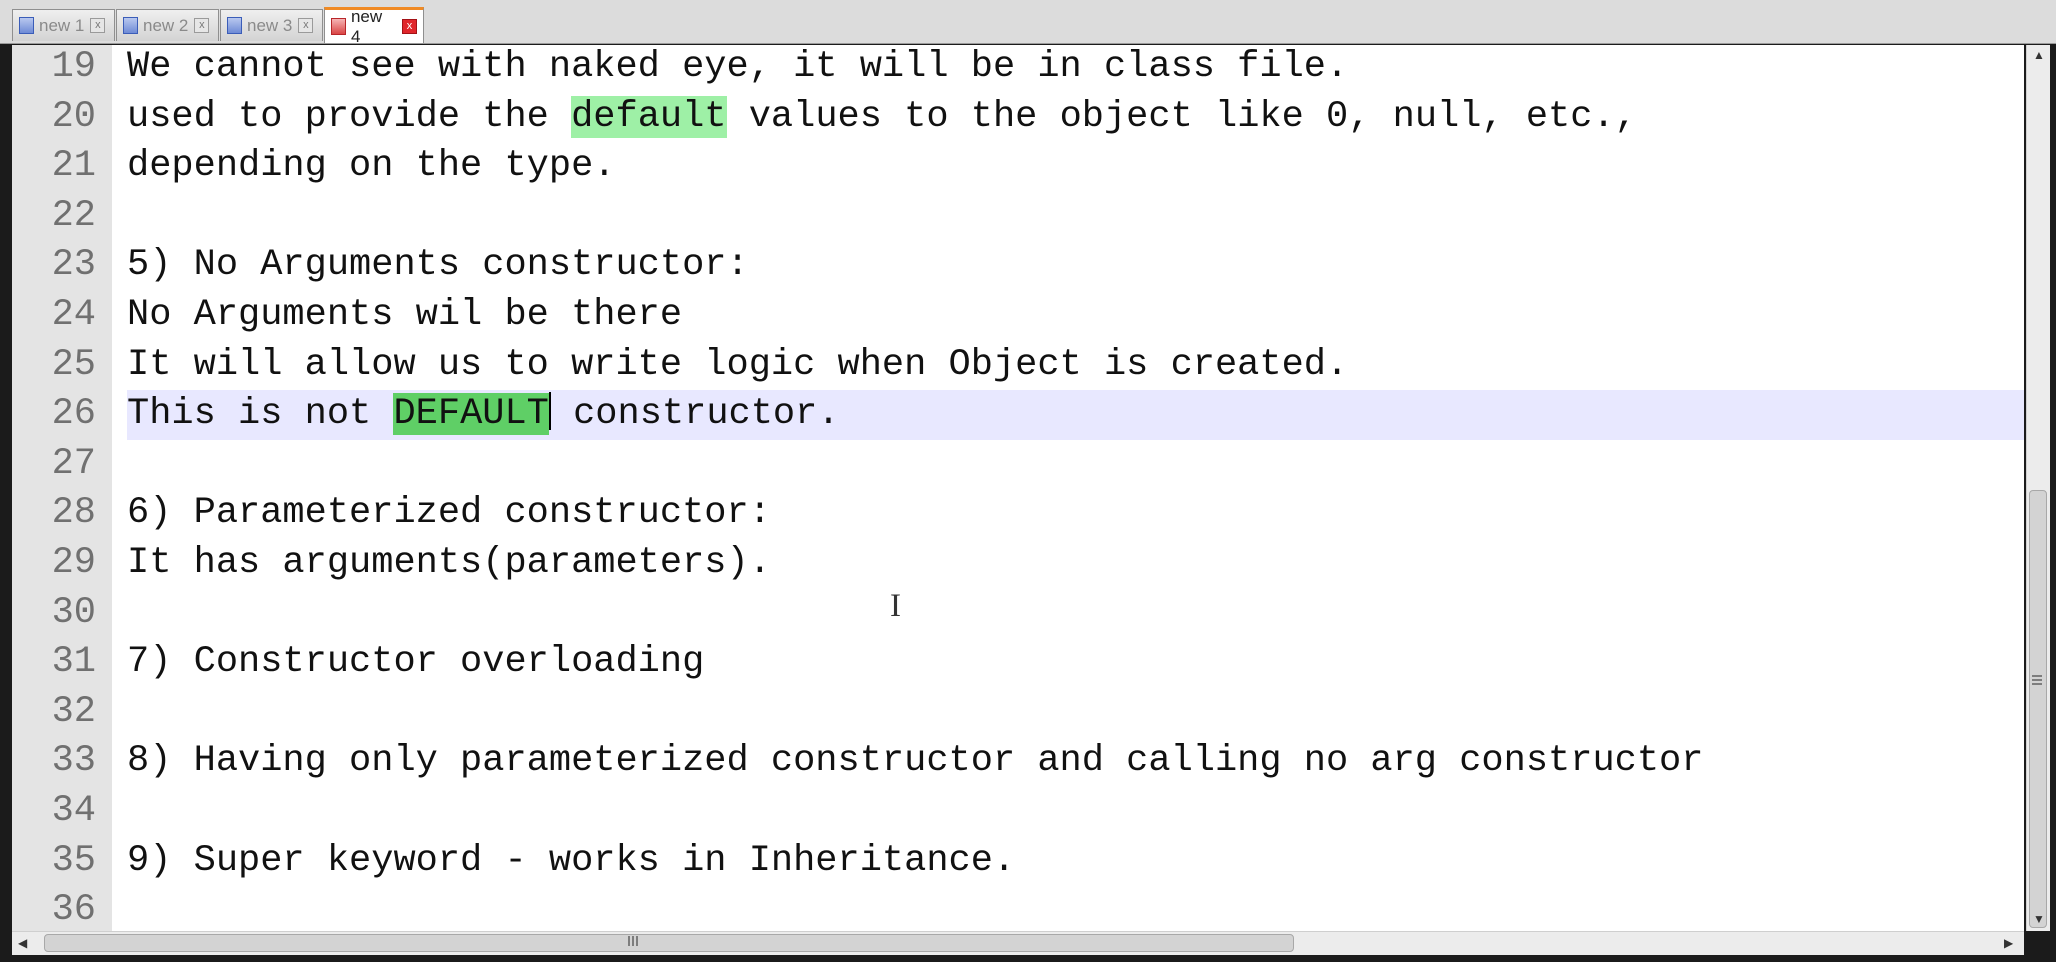 The image size is (2056, 962). What do you see at coordinates (449, 513) in the screenshot?
I see `text-segment: 6) Parameterized constructor:` at bounding box center [449, 513].